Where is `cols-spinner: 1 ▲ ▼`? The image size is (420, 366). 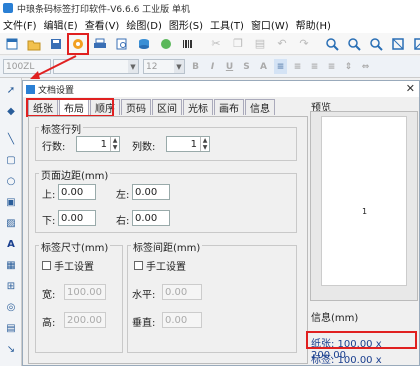 cols-spinner: 1 ▲ ▼ is located at coordinates (188, 144).